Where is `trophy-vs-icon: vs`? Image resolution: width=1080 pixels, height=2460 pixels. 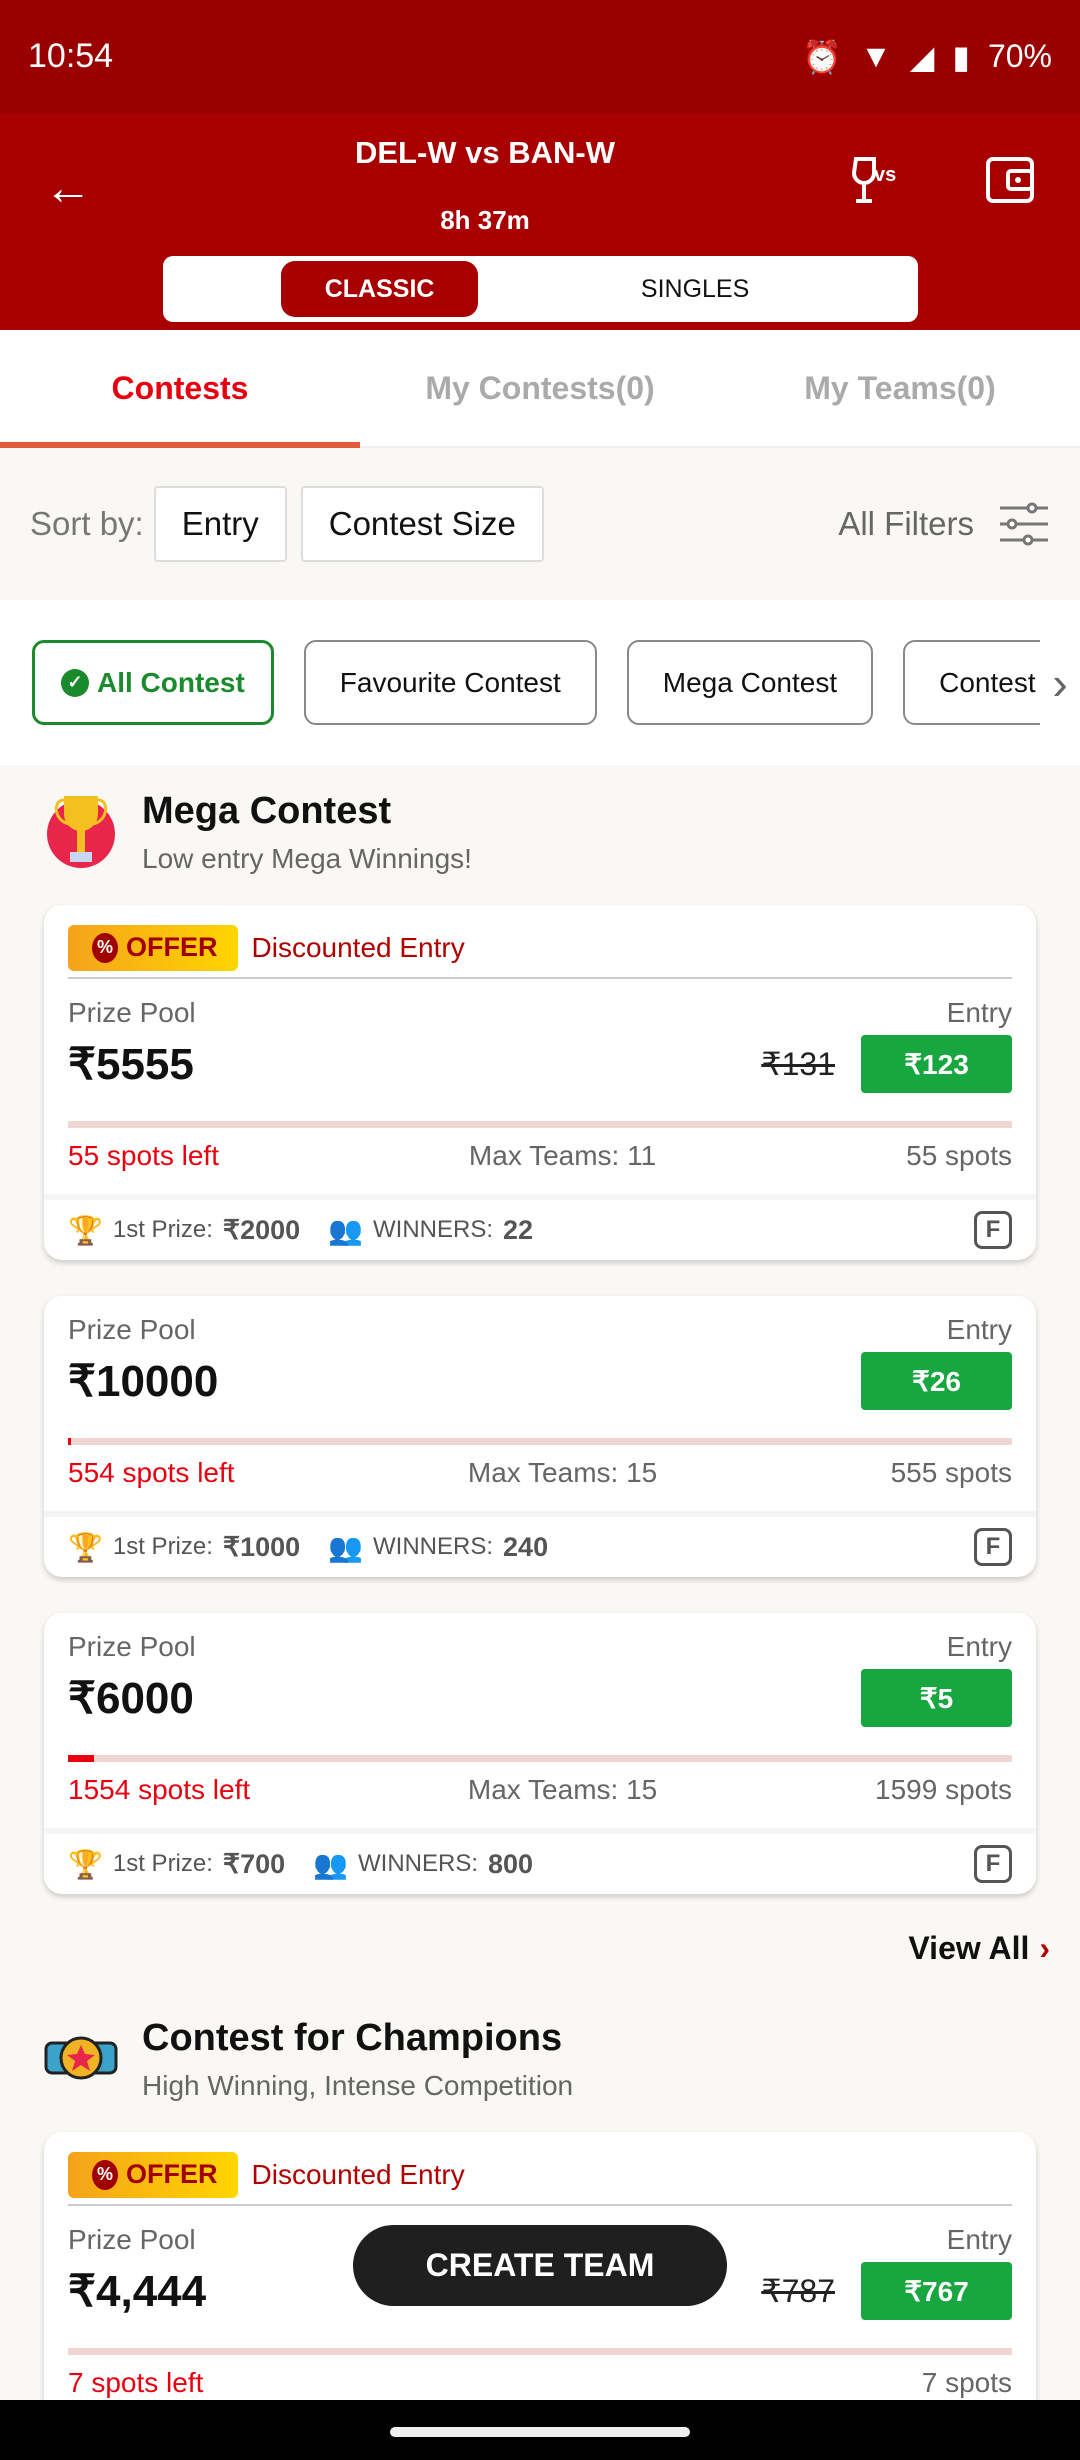
trophy-vs-icon: vs is located at coordinates (878, 181).